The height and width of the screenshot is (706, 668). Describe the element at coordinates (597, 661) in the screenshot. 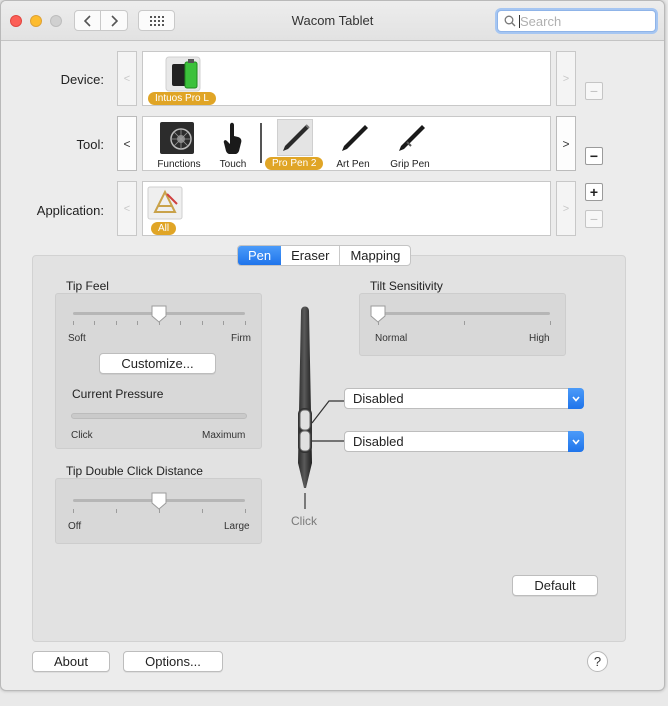

I see `help-button: ?` at that location.